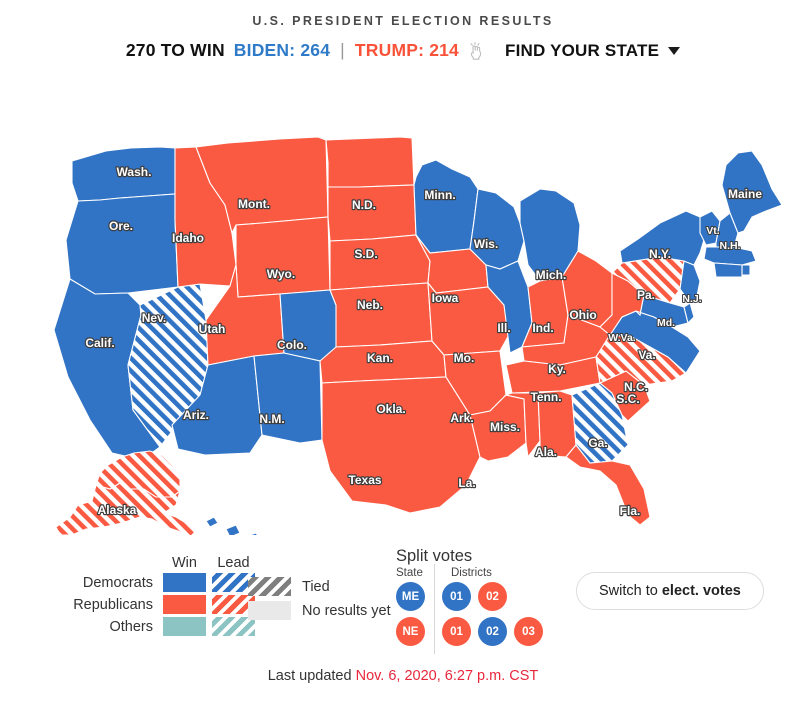 This screenshot has height=701, width=806. I want to click on state-label-UT: Utah, so click(212, 329).